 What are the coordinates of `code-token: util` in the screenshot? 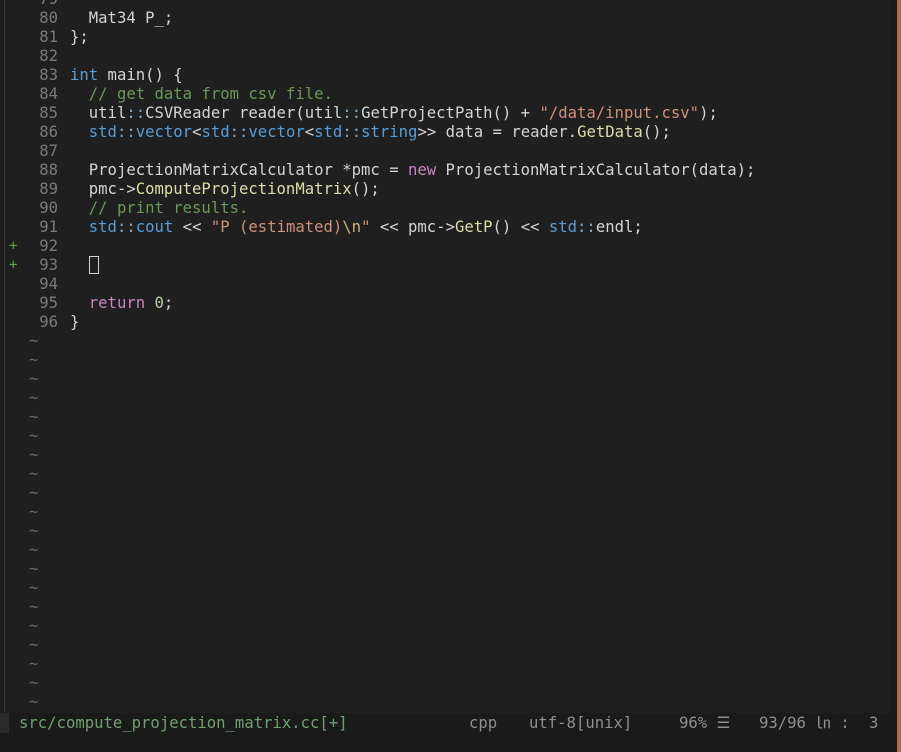 It's located at (98, 113).